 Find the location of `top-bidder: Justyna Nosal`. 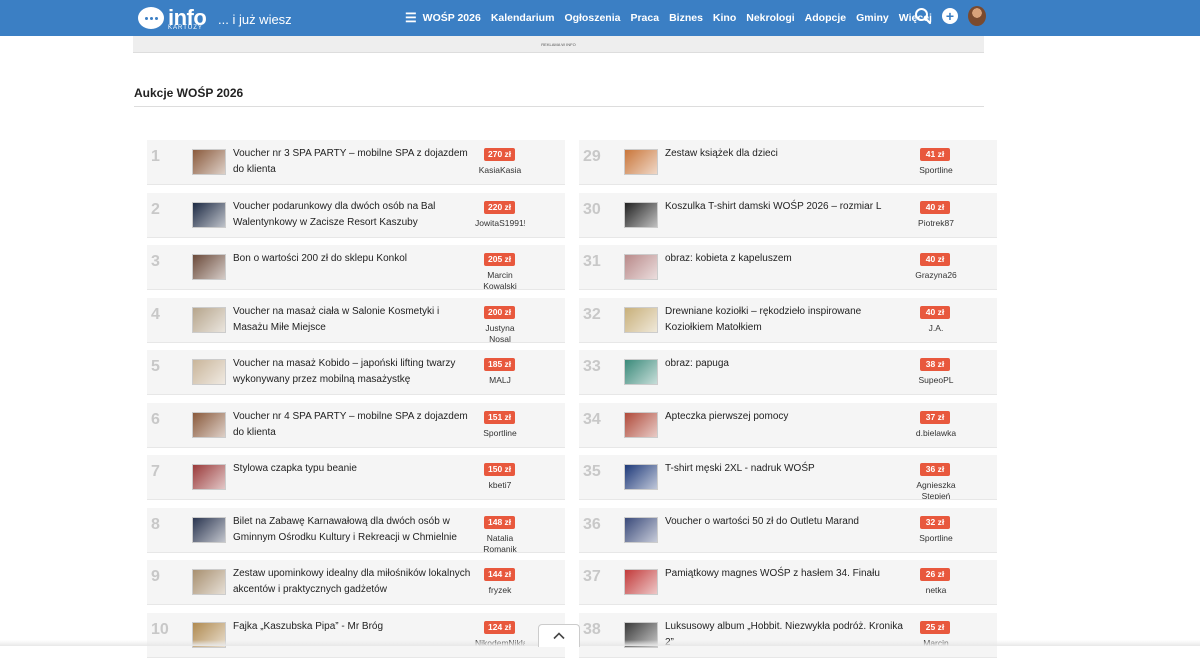

top-bidder: Justyna Nosal is located at coordinates (500, 332).